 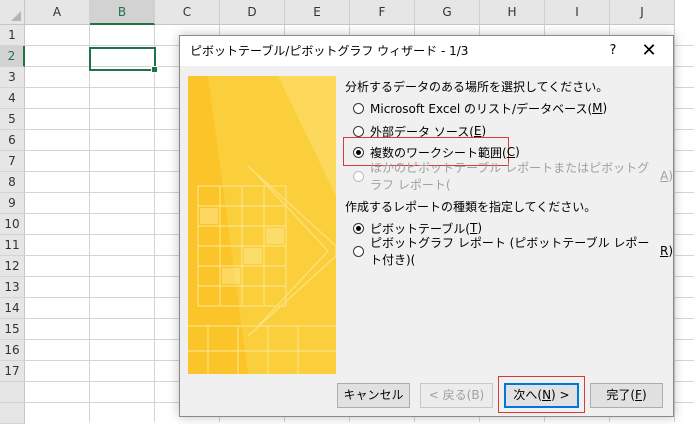 I want to click on active-cell-b2, so click(x=123, y=60).